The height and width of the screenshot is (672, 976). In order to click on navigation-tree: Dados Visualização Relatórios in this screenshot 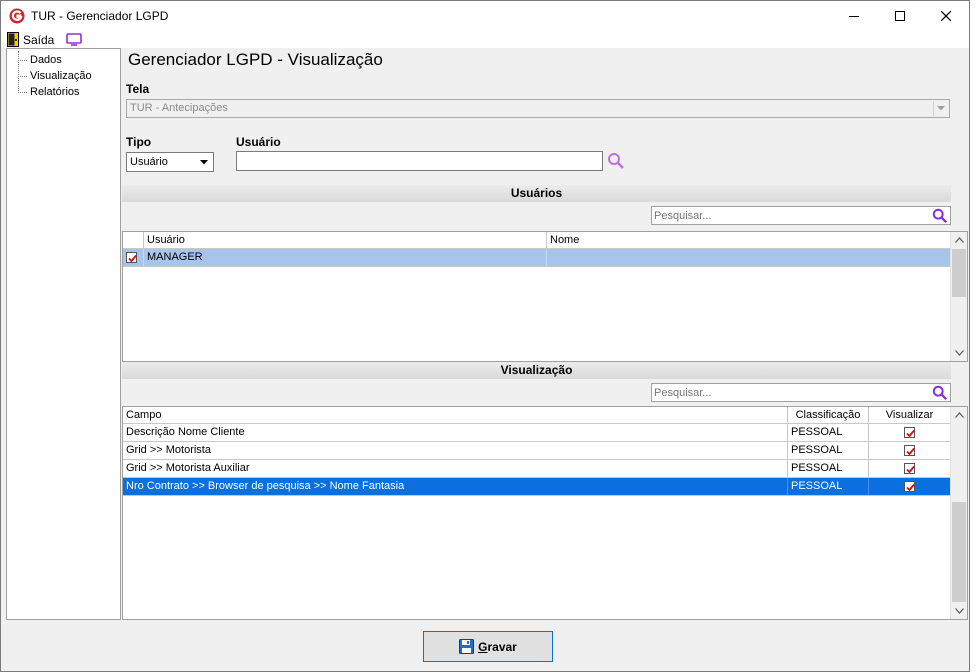, I will do `click(63, 334)`.